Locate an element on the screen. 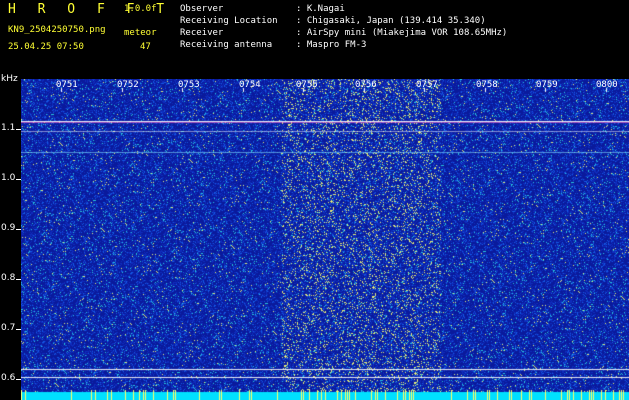 This screenshot has width=629, height=400. time-label-0753: 0753 is located at coordinates (189, 85).